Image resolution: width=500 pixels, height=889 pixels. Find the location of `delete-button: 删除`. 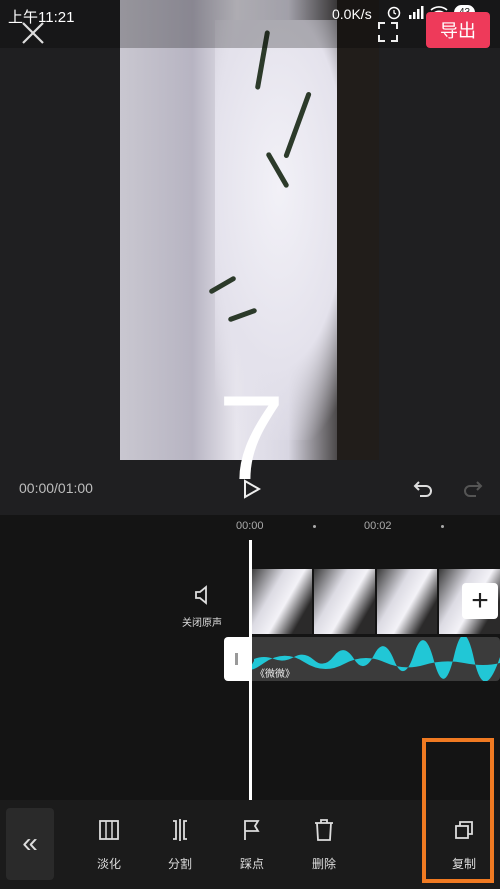

delete-button: 删除 is located at coordinates (324, 845).